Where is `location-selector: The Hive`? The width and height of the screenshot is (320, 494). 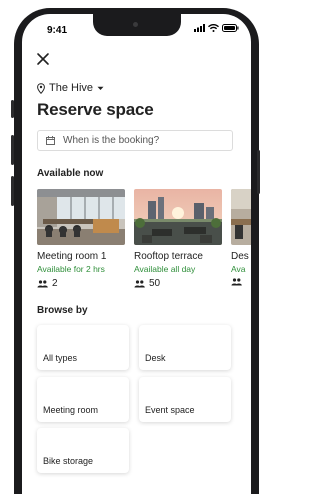 location-selector: The Hive is located at coordinates (70, 88).